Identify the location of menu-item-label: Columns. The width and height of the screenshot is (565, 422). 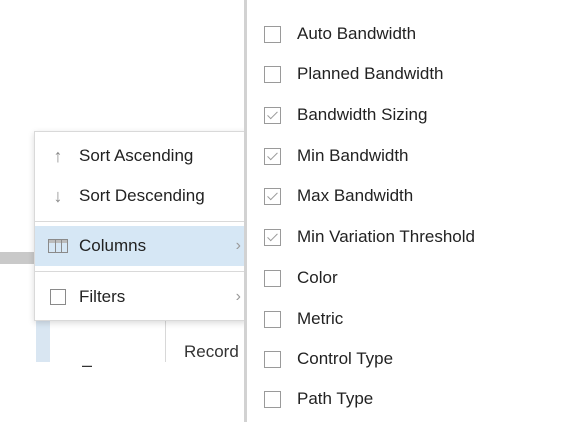
(113, 245).